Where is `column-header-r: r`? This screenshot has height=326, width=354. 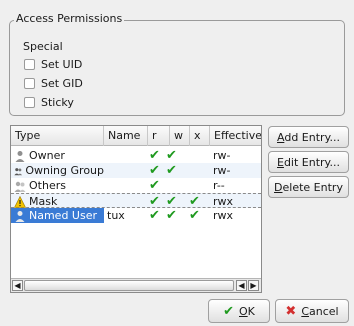 column-header-r: r is located at coordinates (159, 136).